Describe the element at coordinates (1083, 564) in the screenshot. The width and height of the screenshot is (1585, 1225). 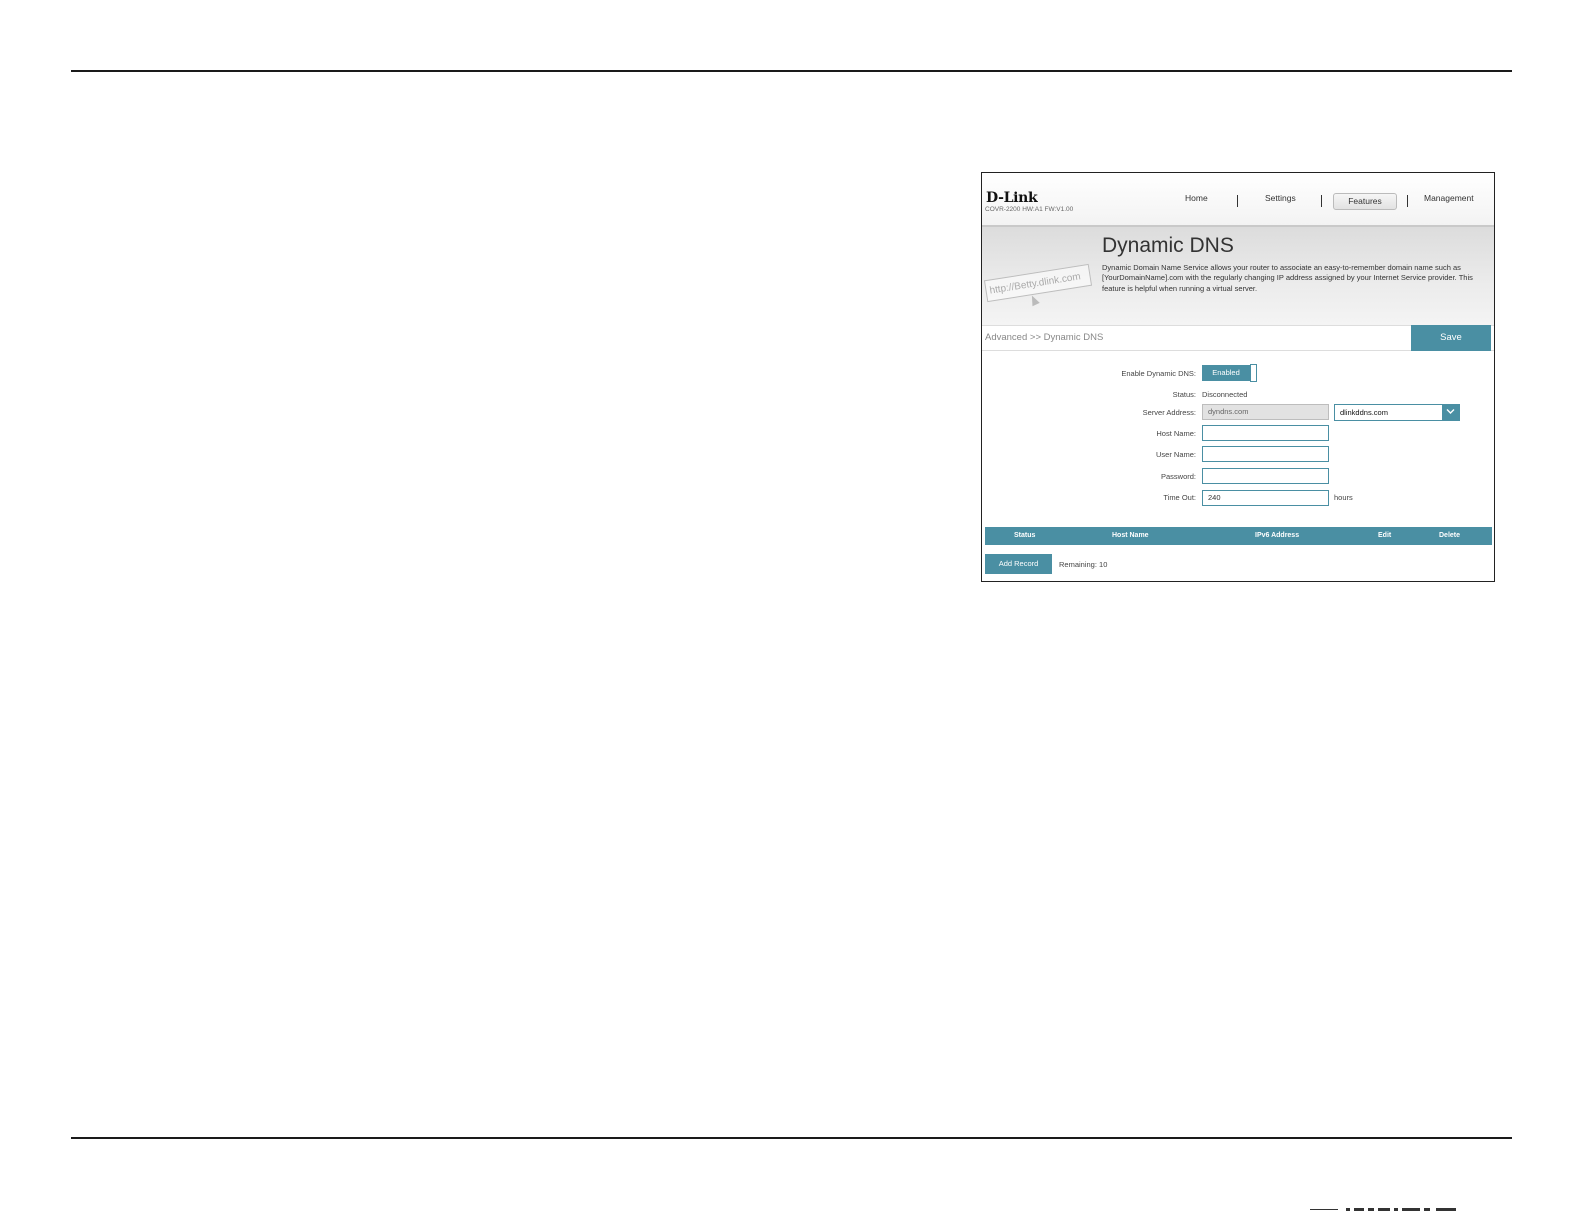
I see `remaining-count: Remaining: 10` at that location.